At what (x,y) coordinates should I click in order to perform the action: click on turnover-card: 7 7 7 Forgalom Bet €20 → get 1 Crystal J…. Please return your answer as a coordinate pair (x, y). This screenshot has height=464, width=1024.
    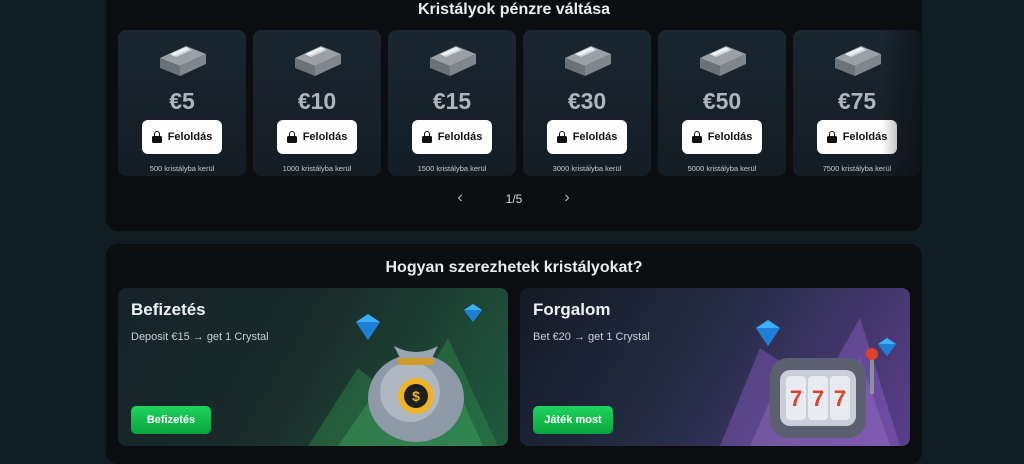
    Looking at the image, I should click on (715, 367).